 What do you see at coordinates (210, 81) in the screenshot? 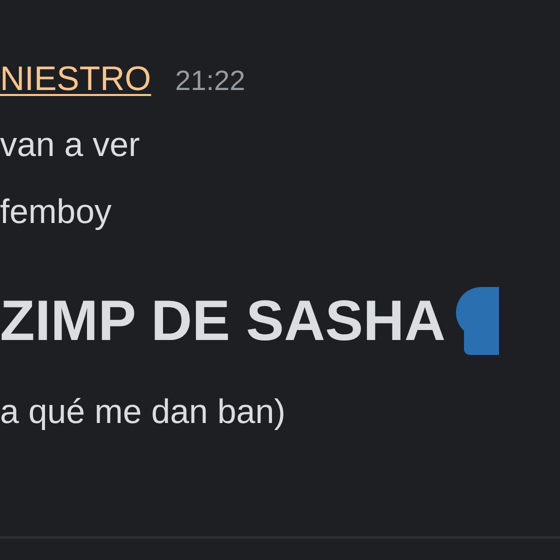
I see `timestamp: 21:22` at bounding box center [210, 81].